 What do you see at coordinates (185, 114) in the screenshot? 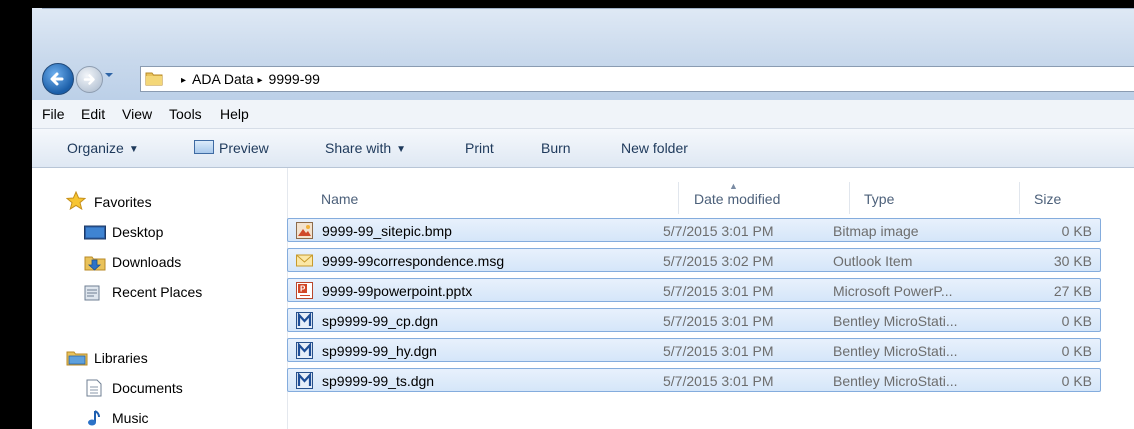
I see `menu-tools: Tools` at bounding box center [185, 114].